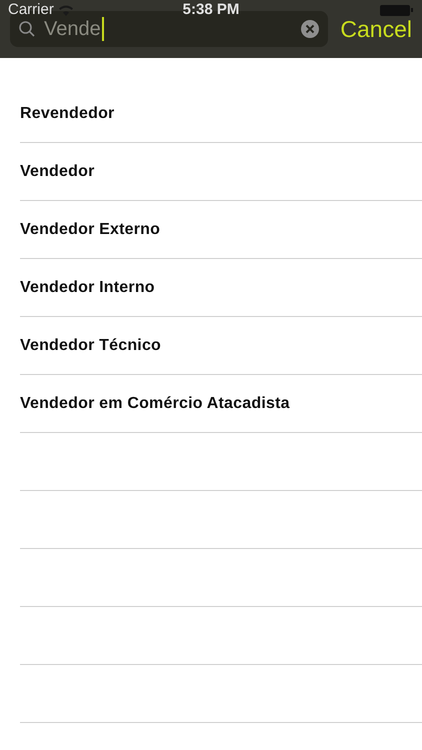  What do you see at coordinates (221, 288) in the screenshot?
I see `result-row: Vendedor Interno` at bounding box center [221, 288].